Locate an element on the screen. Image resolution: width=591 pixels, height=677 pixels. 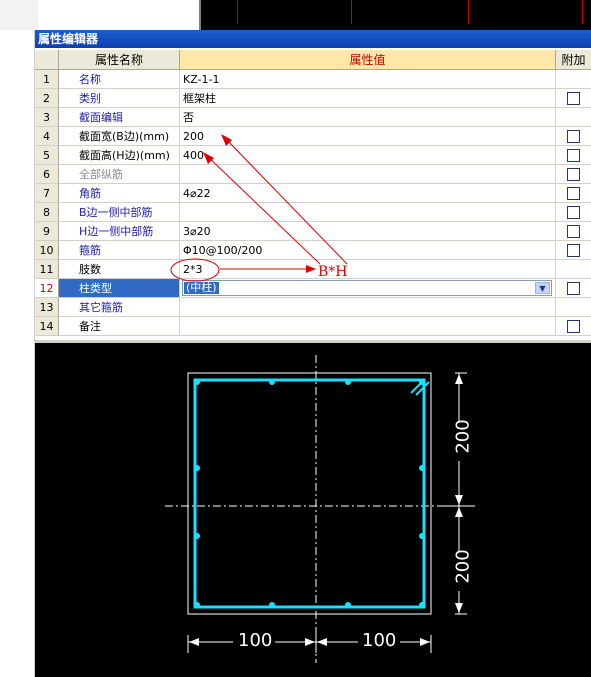
row-number: 13 is located at coordinates (47, 307).